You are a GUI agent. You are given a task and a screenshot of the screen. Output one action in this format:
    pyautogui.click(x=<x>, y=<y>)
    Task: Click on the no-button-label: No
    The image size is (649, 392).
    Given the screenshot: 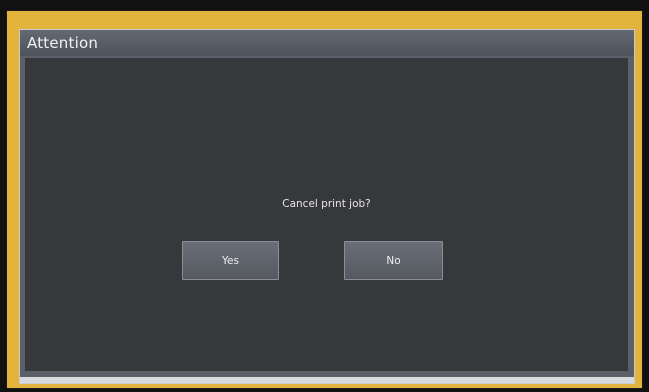 What is the action you would take?
    pyautogui.click(x=393, y=260)
    